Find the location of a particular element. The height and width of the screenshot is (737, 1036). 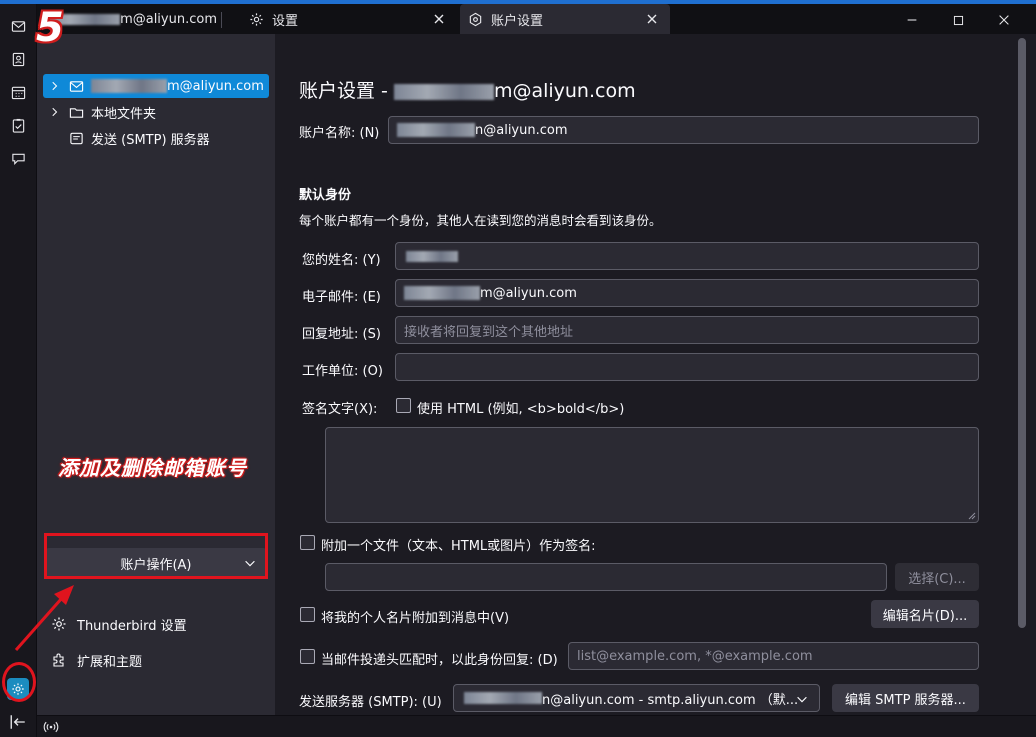

email-input: m@aliyun.com is located at coordinates (687, 293).